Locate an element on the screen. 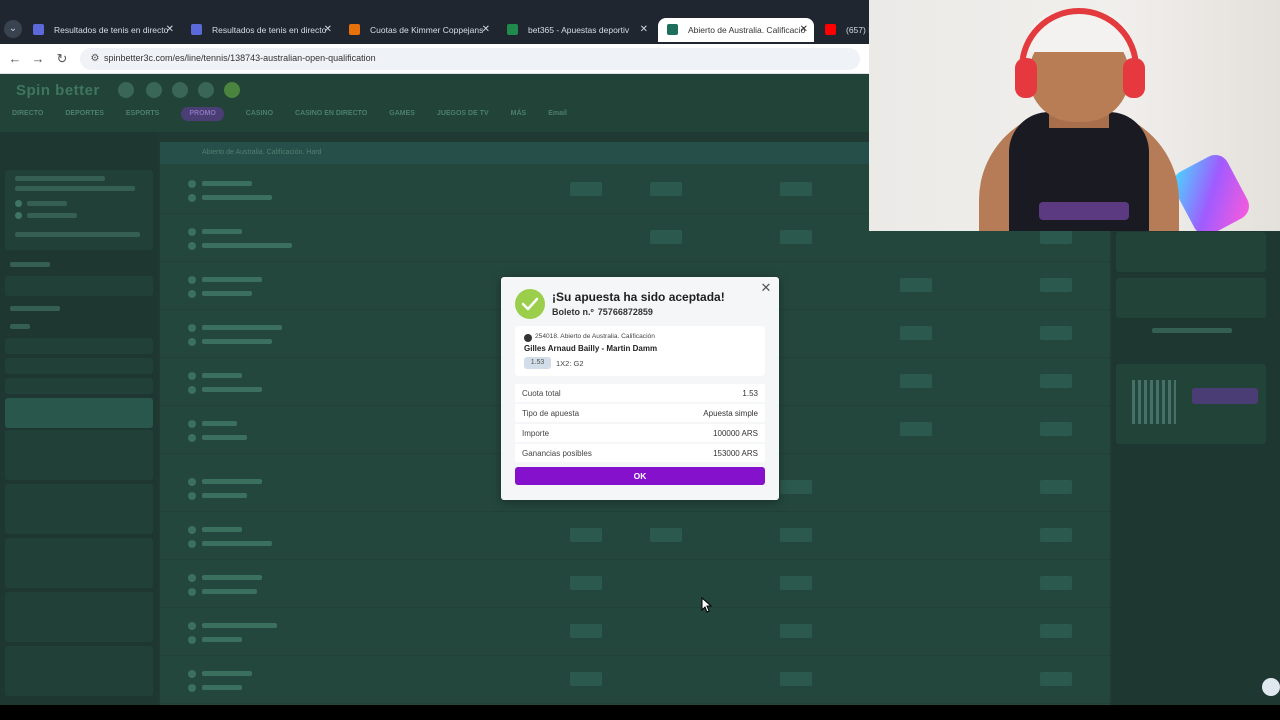 The image size is (1280, 720). summary-value: Apuesta simple is located at coordinates (730, 413).